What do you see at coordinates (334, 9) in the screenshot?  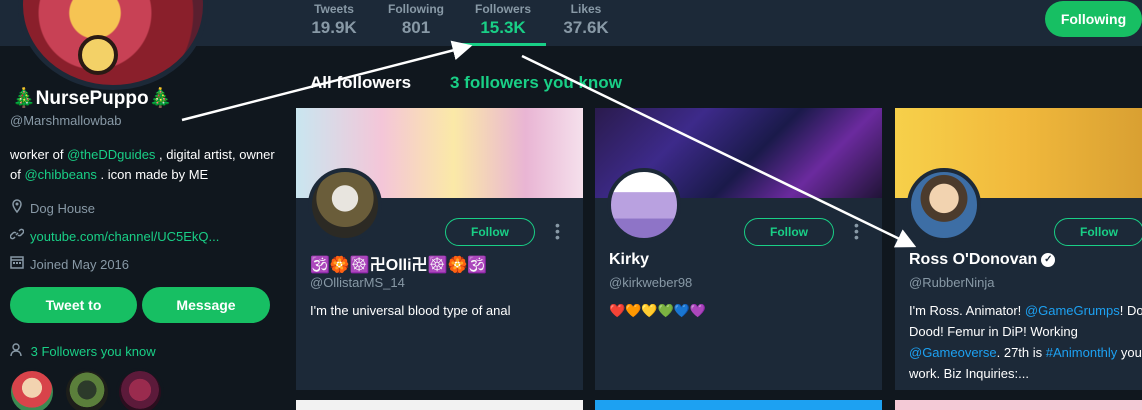 I see `stat-label: Tweets` at bounding box center [334, 9].